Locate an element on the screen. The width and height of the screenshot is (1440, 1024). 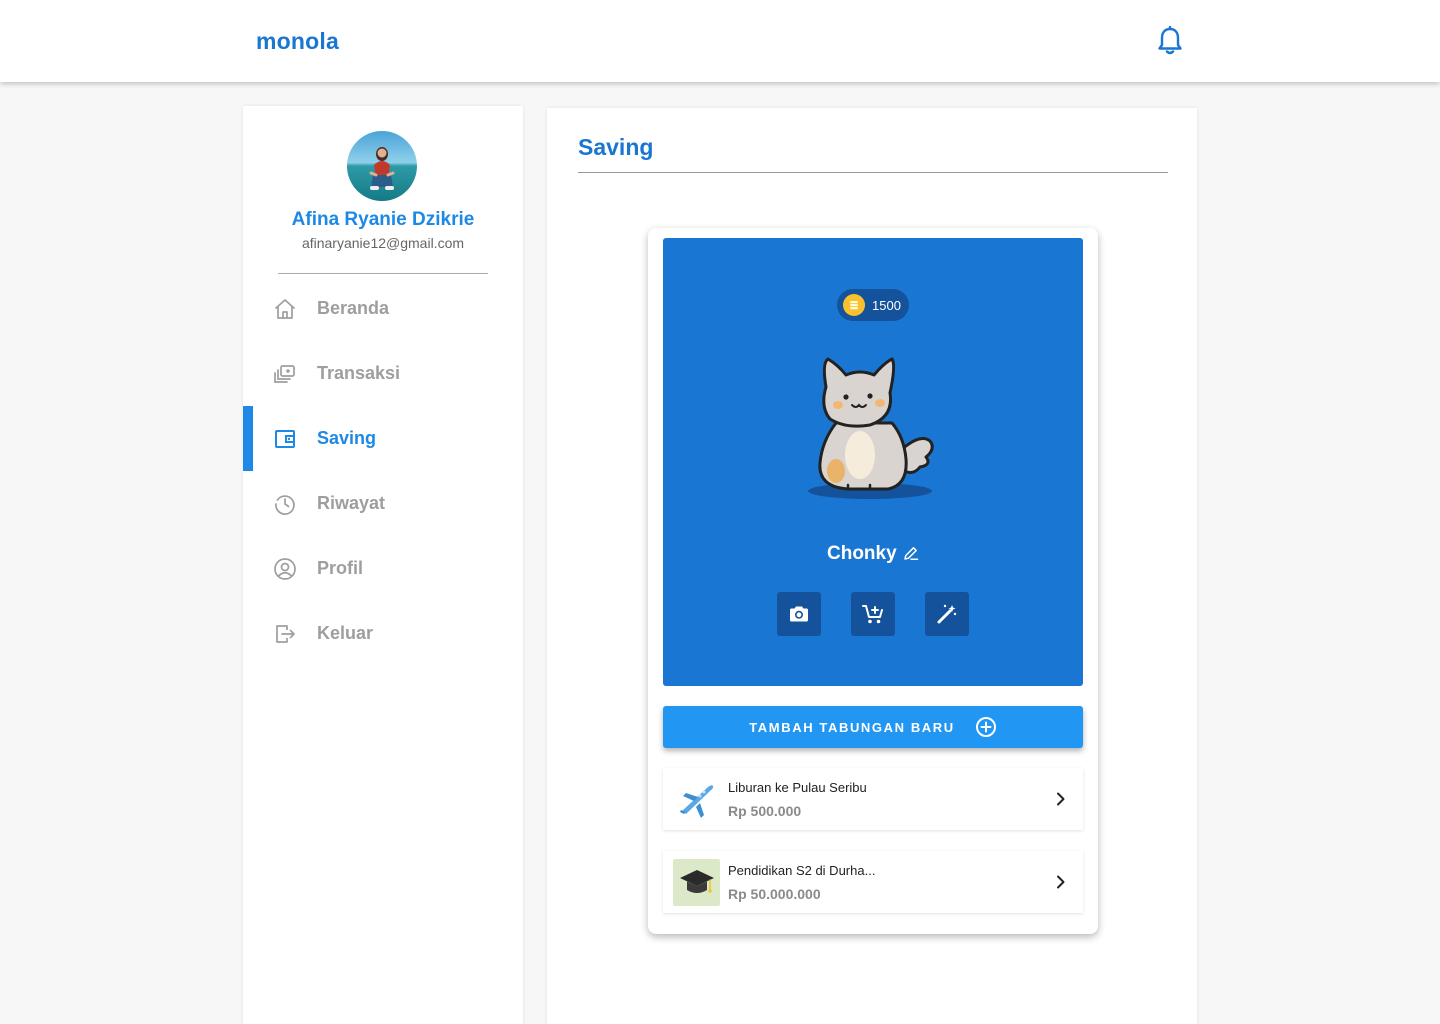
saving-goal-item: Liburan ke Pulau Seribu Rp 500.000 is located at coordinates (873, 799).